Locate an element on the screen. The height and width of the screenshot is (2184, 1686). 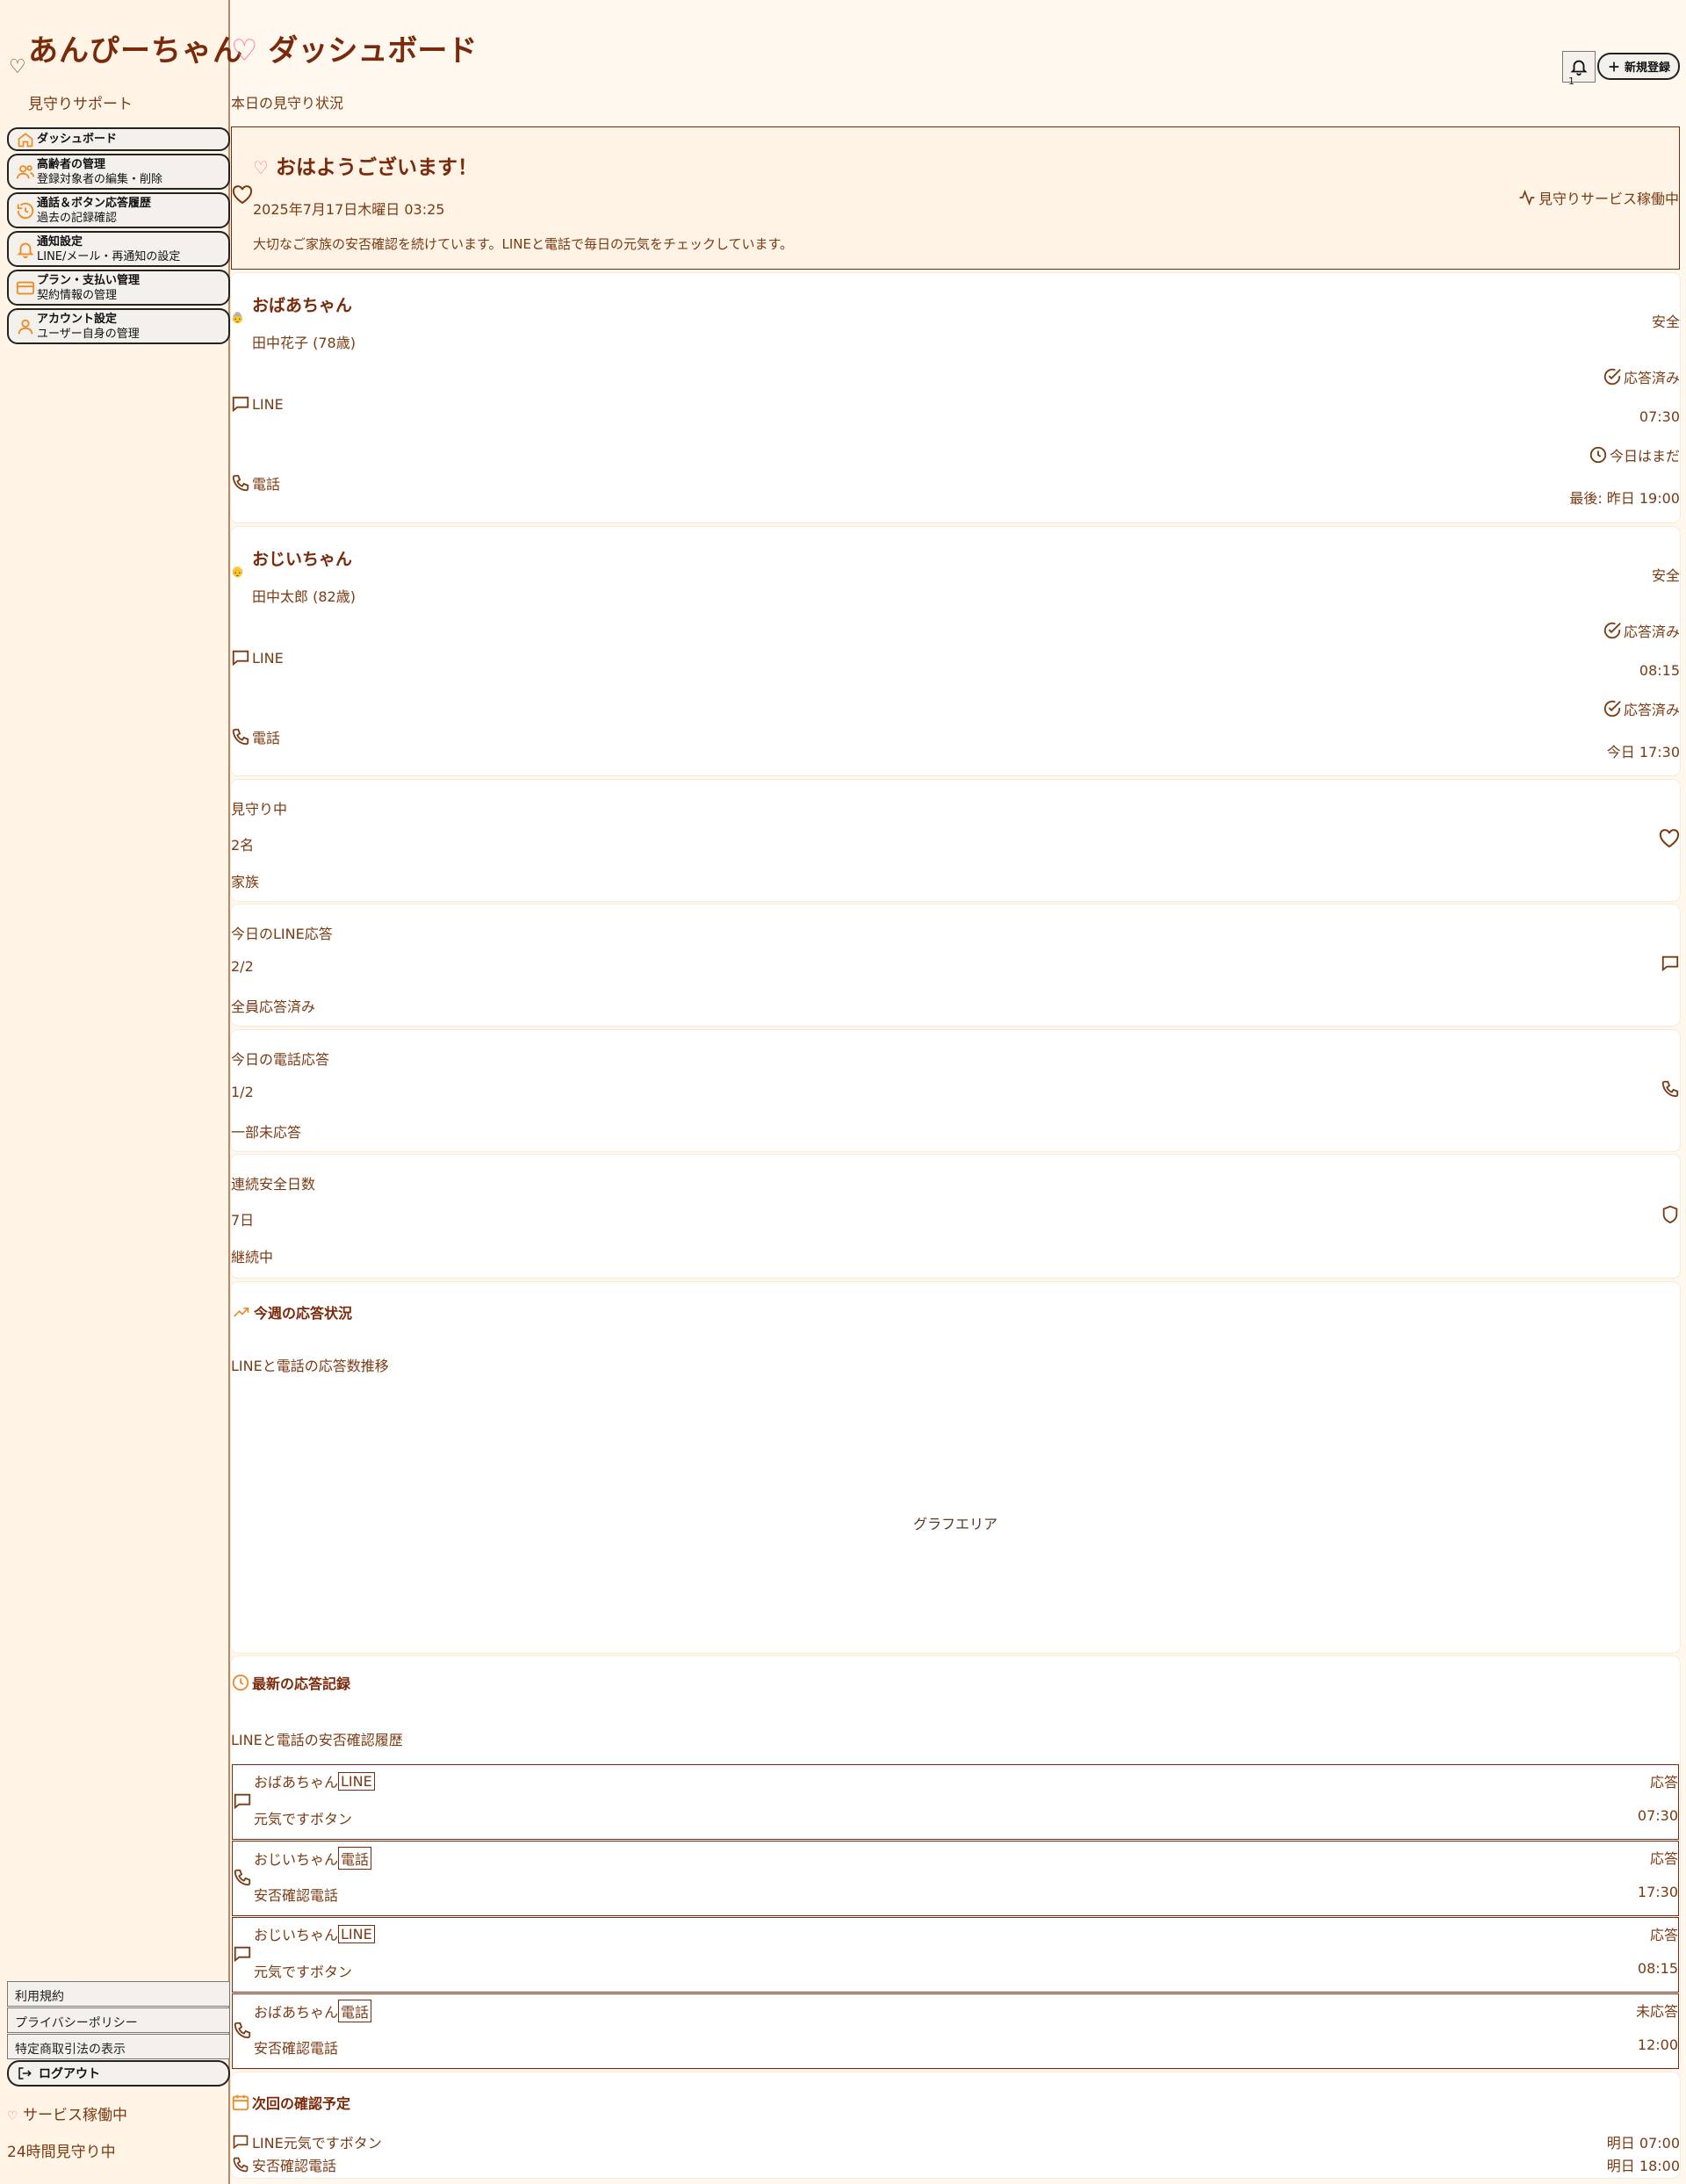
record-action: 安否確認電話 is located at coordinates (297, 2048).